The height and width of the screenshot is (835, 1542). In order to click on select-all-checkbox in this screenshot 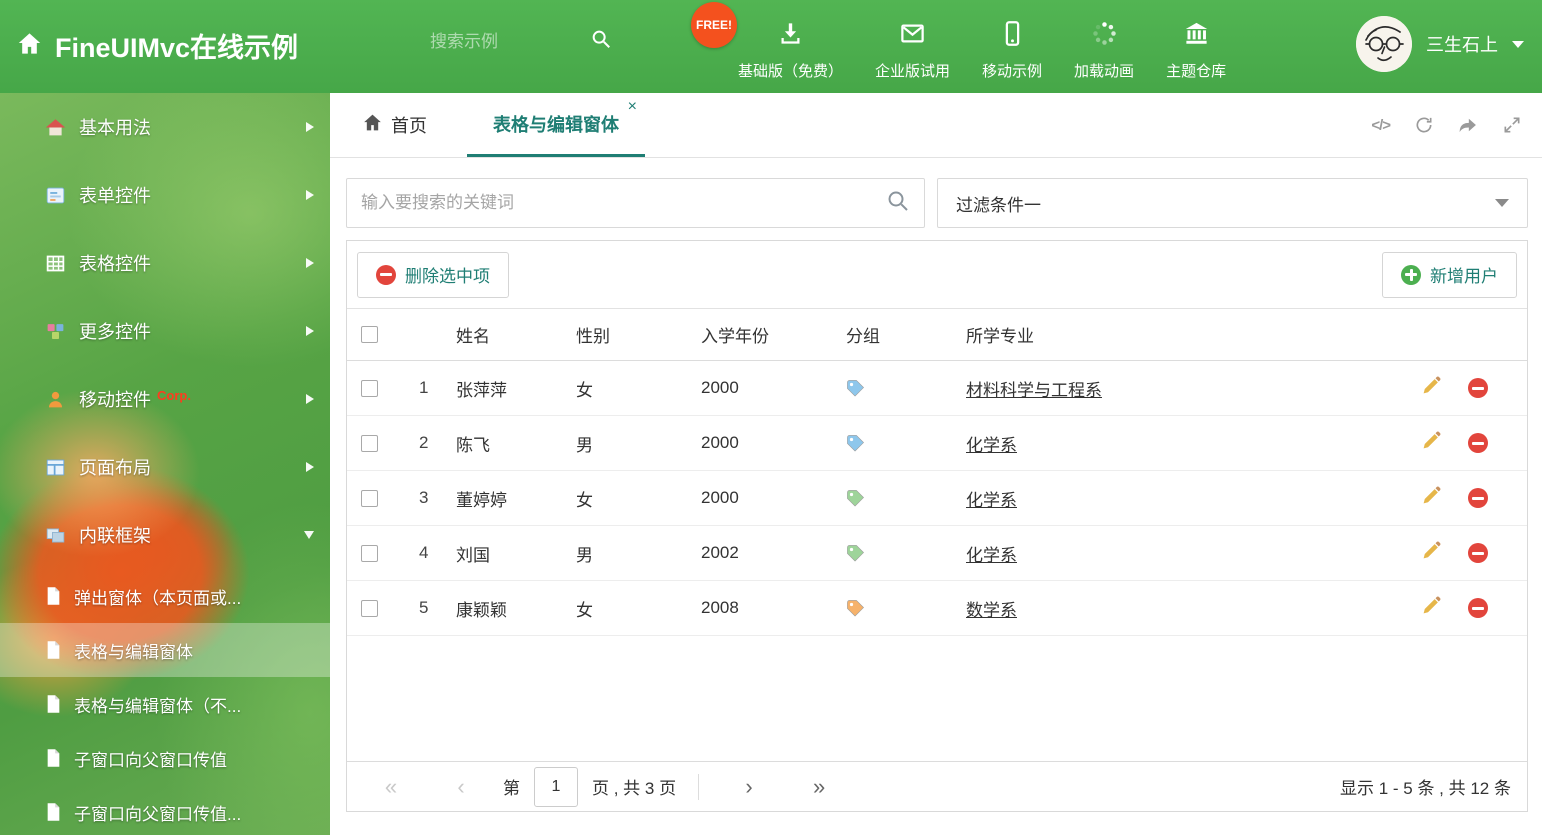, I will do `click(369, 334)`.